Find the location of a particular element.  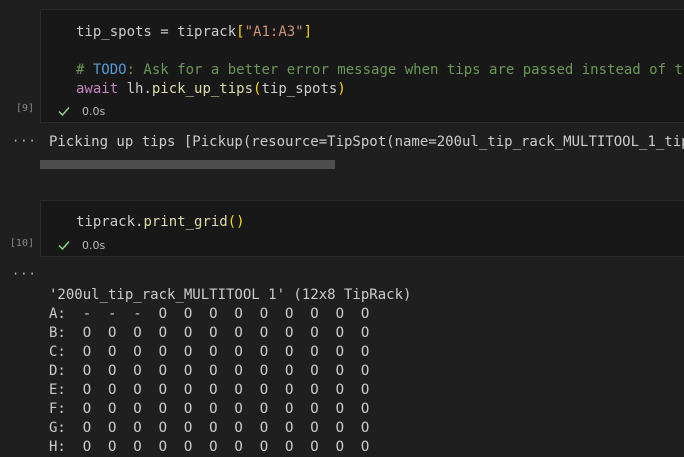

code-cell-editor-10: tiprack.print_grid() is located at coordinates (362, 228).